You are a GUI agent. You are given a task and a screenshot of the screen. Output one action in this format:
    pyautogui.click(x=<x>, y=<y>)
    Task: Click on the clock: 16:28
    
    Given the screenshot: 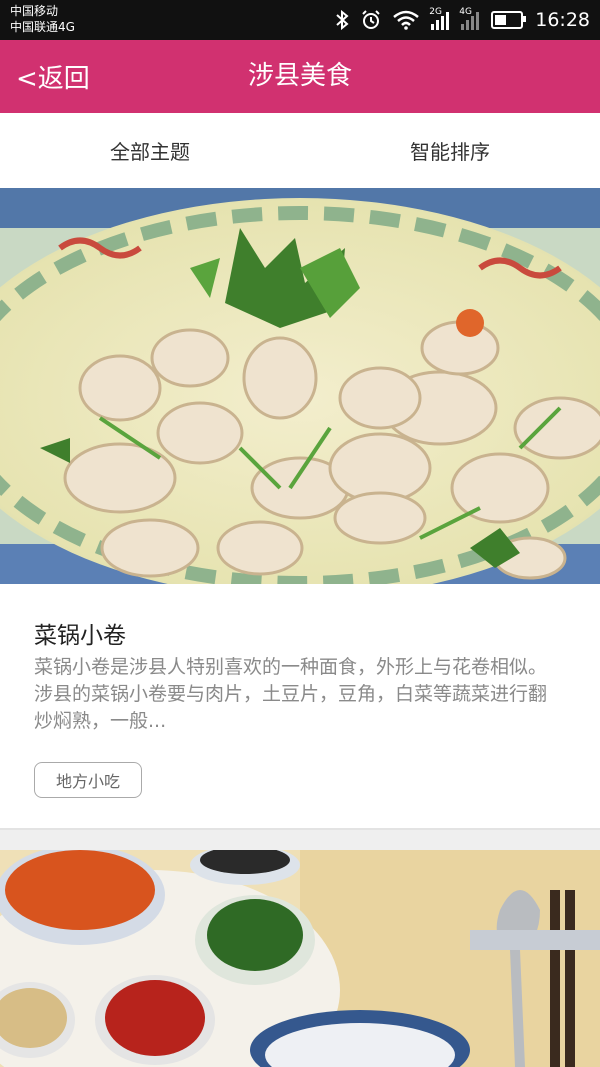 What is the action you would take?
    pyautogui.click(x=562, y=20)
    